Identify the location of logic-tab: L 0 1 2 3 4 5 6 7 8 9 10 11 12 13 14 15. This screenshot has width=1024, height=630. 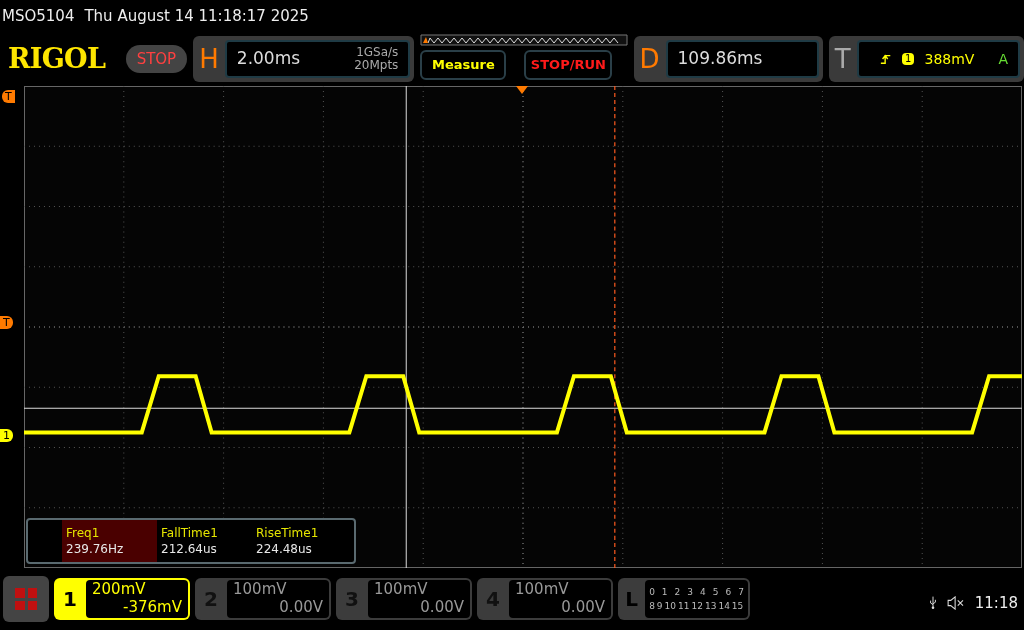
(684, 599).